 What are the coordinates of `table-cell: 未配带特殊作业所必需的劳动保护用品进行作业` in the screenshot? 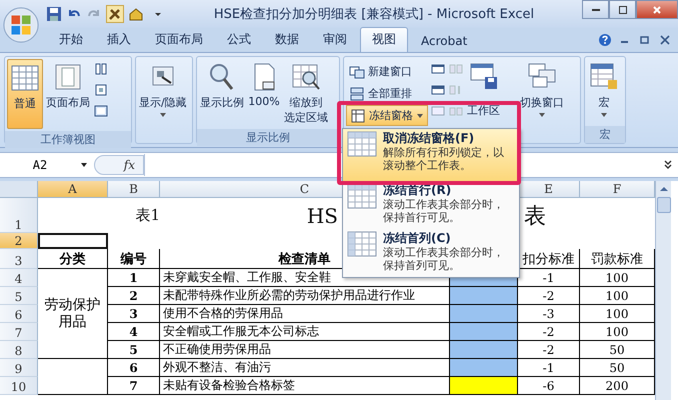 It's located at (305, 296).